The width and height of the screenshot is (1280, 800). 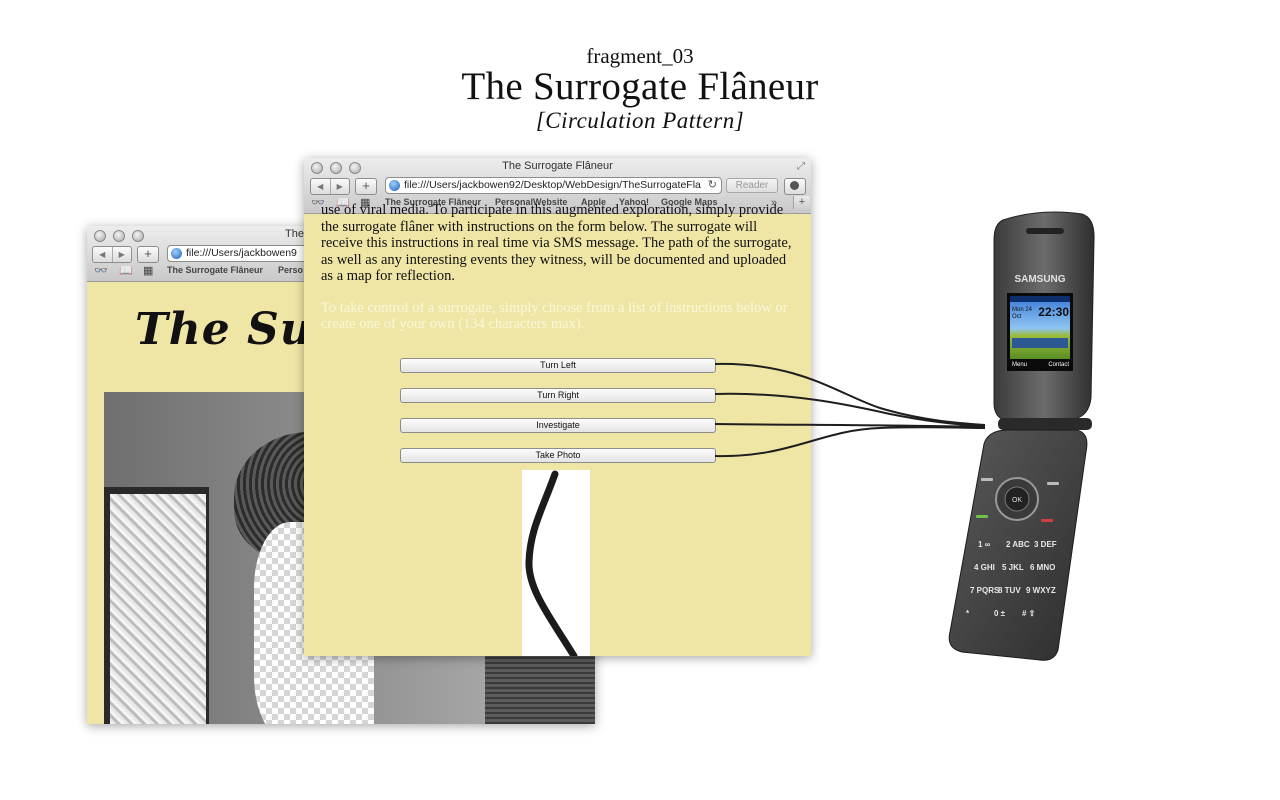 I want to click on phone-date-line1: Mon 24, so click(x=1022, y=310).